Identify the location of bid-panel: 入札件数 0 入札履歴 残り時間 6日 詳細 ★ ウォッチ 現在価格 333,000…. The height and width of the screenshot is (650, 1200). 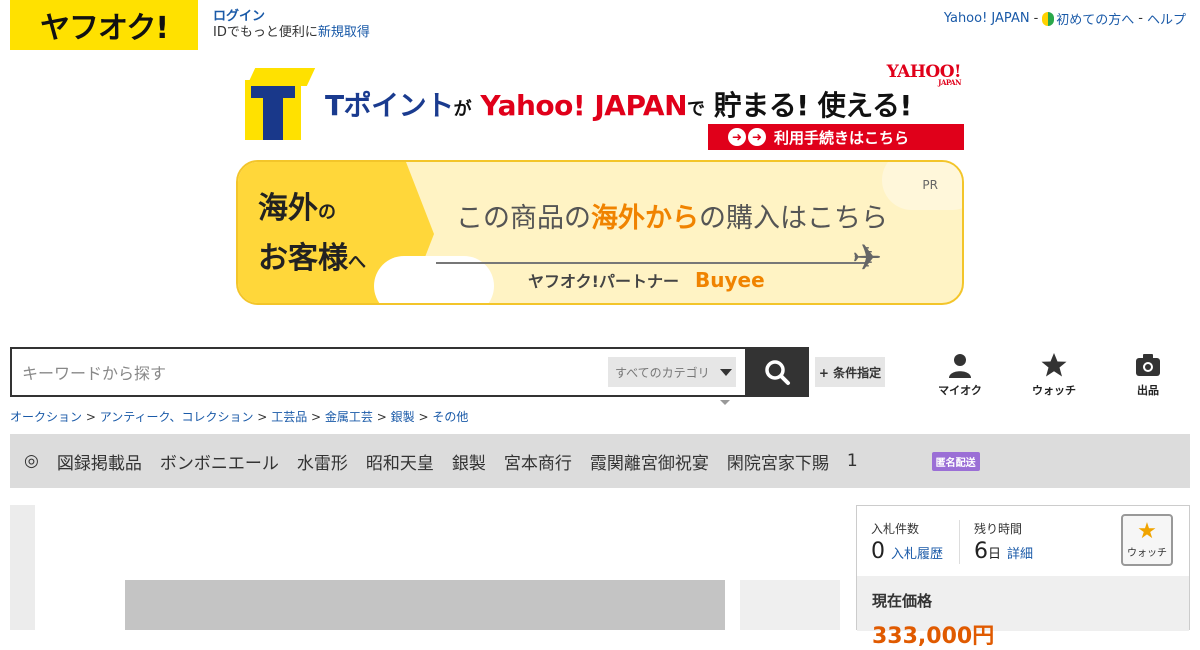
(1023, 577).